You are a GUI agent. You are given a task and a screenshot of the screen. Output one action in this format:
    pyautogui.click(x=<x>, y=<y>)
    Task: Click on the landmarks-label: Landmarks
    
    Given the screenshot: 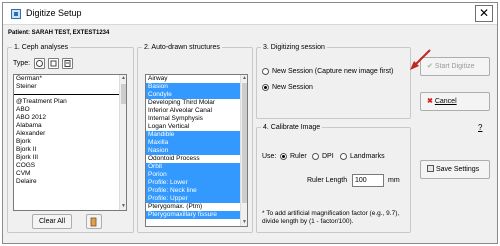 What is the action you would take?
    pyautogui.click(x=367, y=156)
    